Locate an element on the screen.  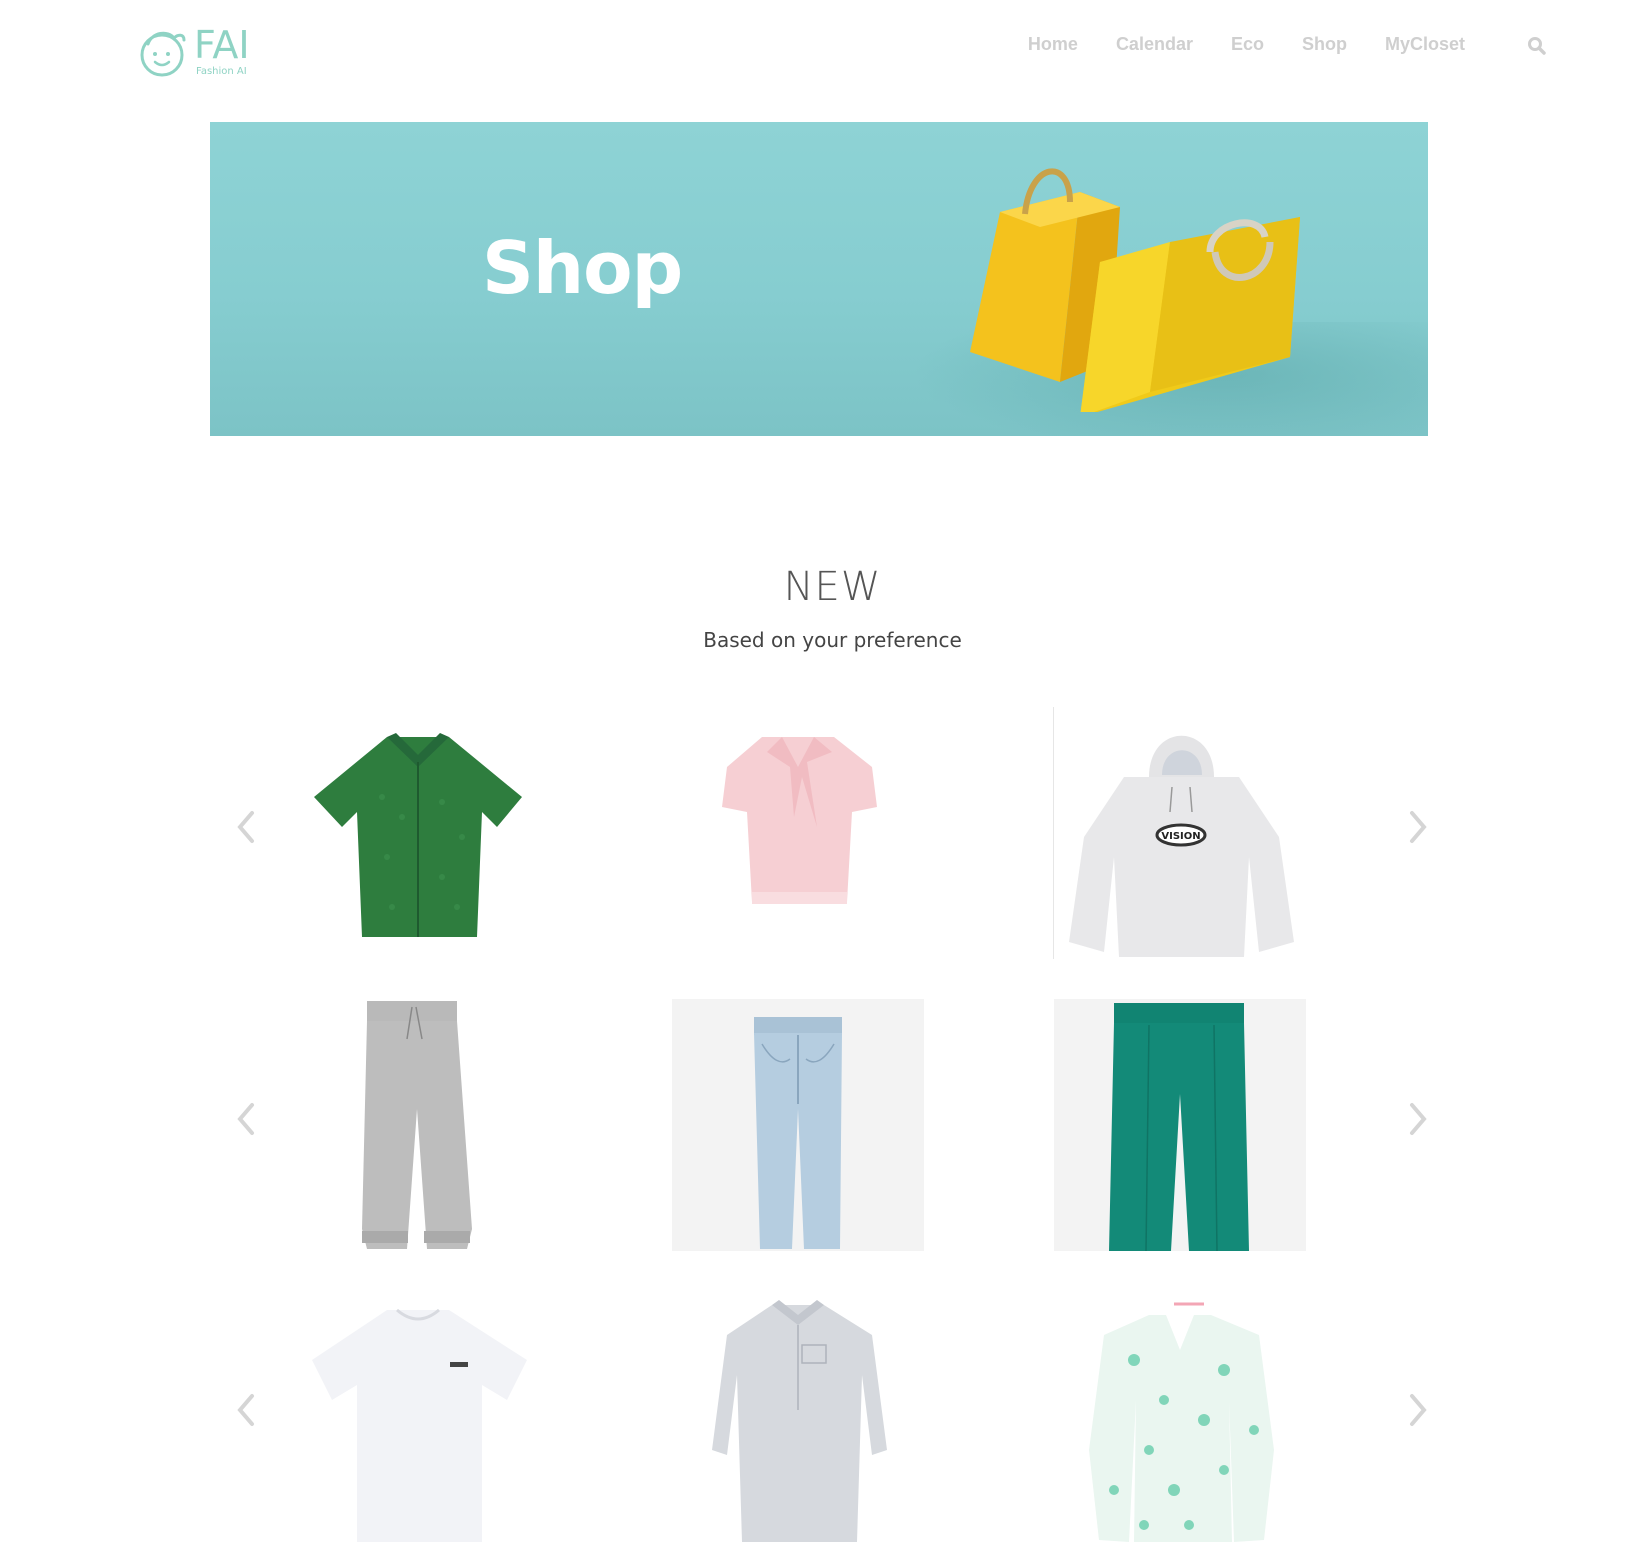
nav-mycloset: MyCloset is located at coordinates (1425, 44).